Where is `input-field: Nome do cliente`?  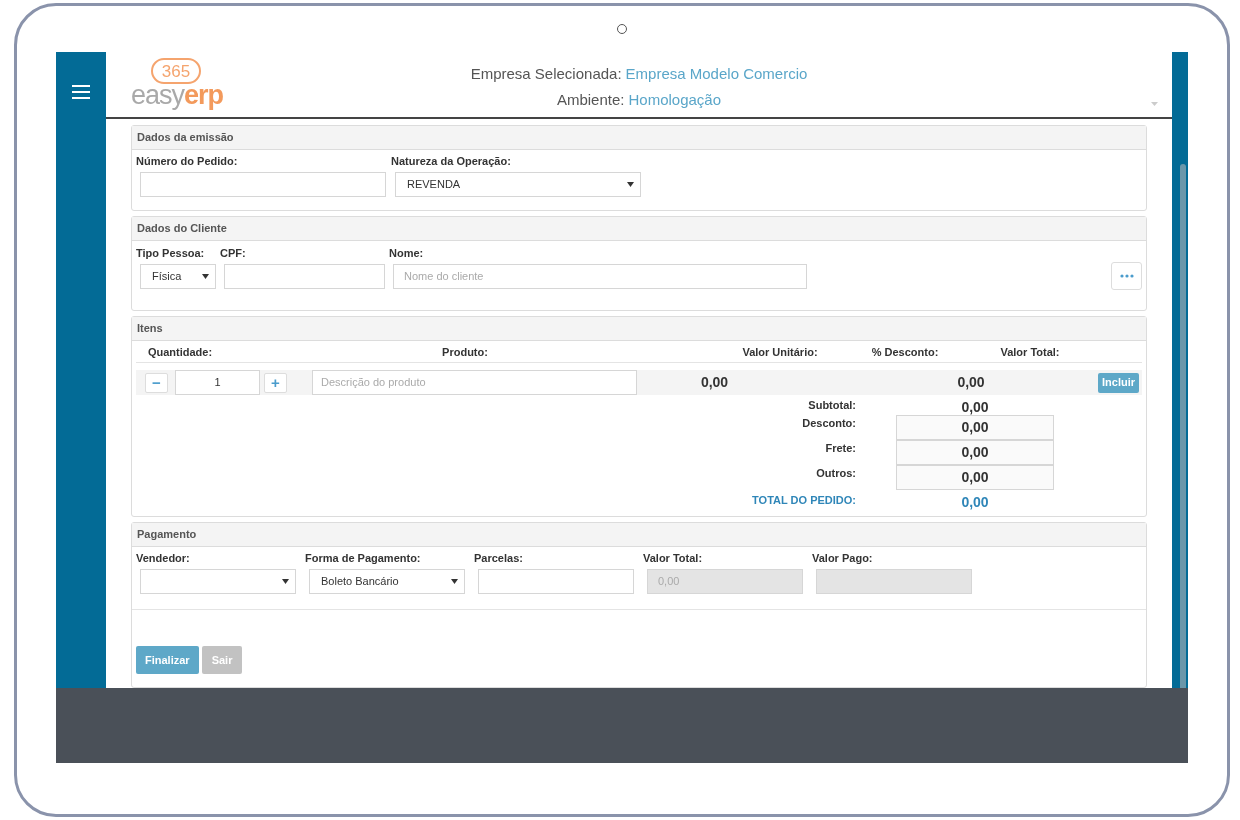
input-field: Nome do cliente is located at coordinates (600, 276).